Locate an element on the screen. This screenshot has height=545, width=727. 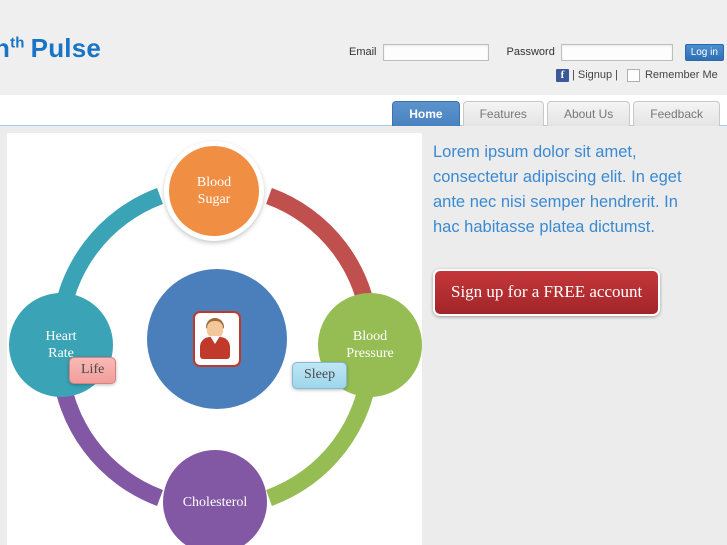
node-blood-pressure-line1: Blood is located at coordinates (370, 336).